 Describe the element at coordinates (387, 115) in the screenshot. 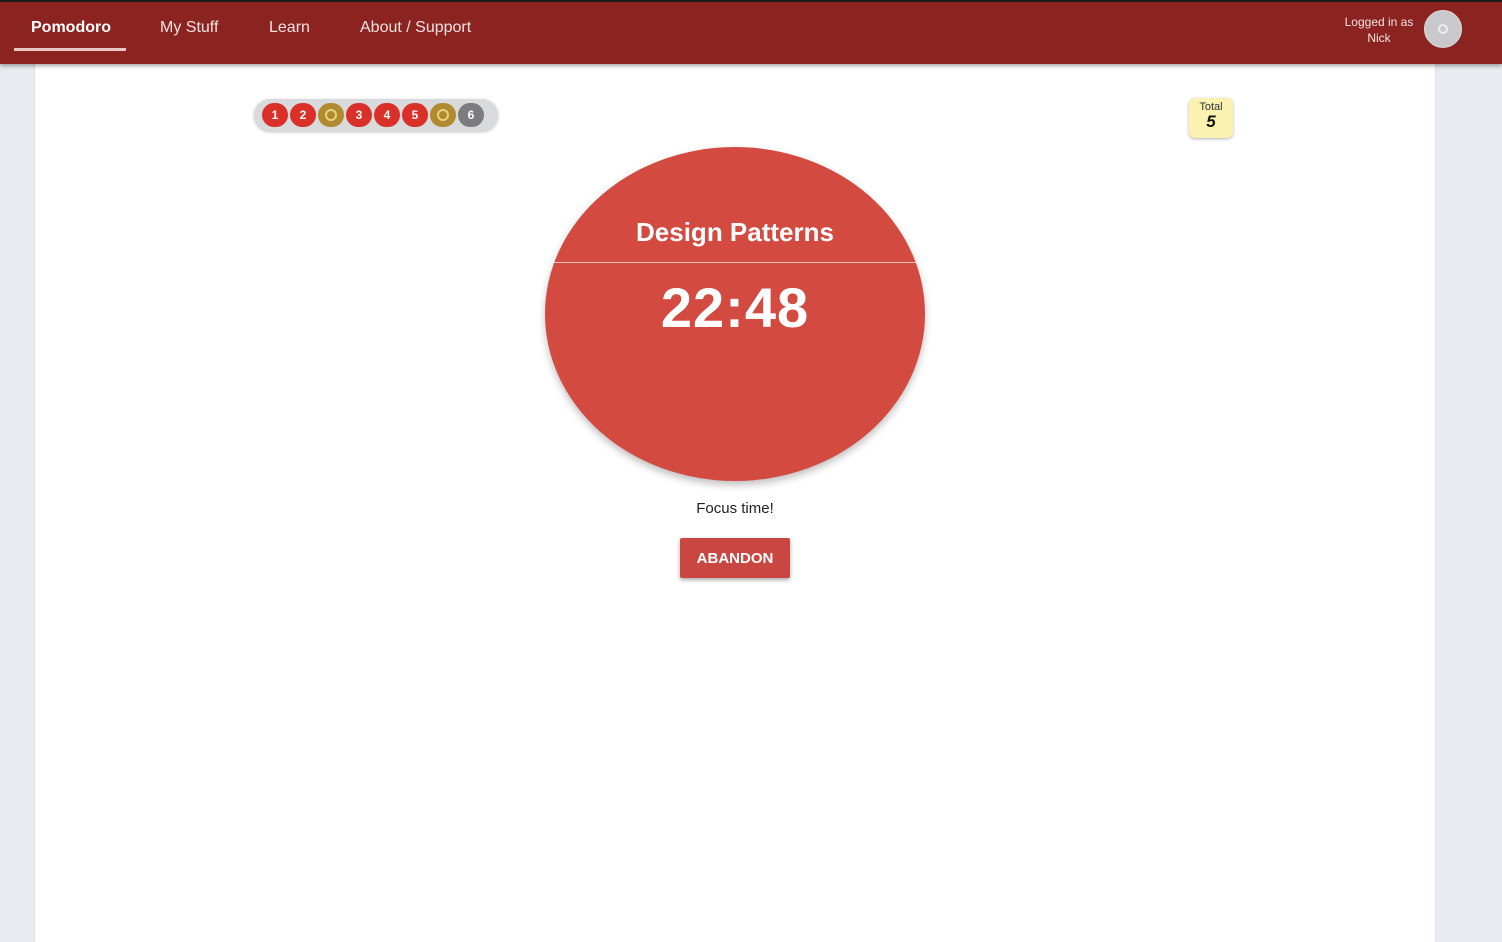

I see `session-pill-4: 4` at that location.